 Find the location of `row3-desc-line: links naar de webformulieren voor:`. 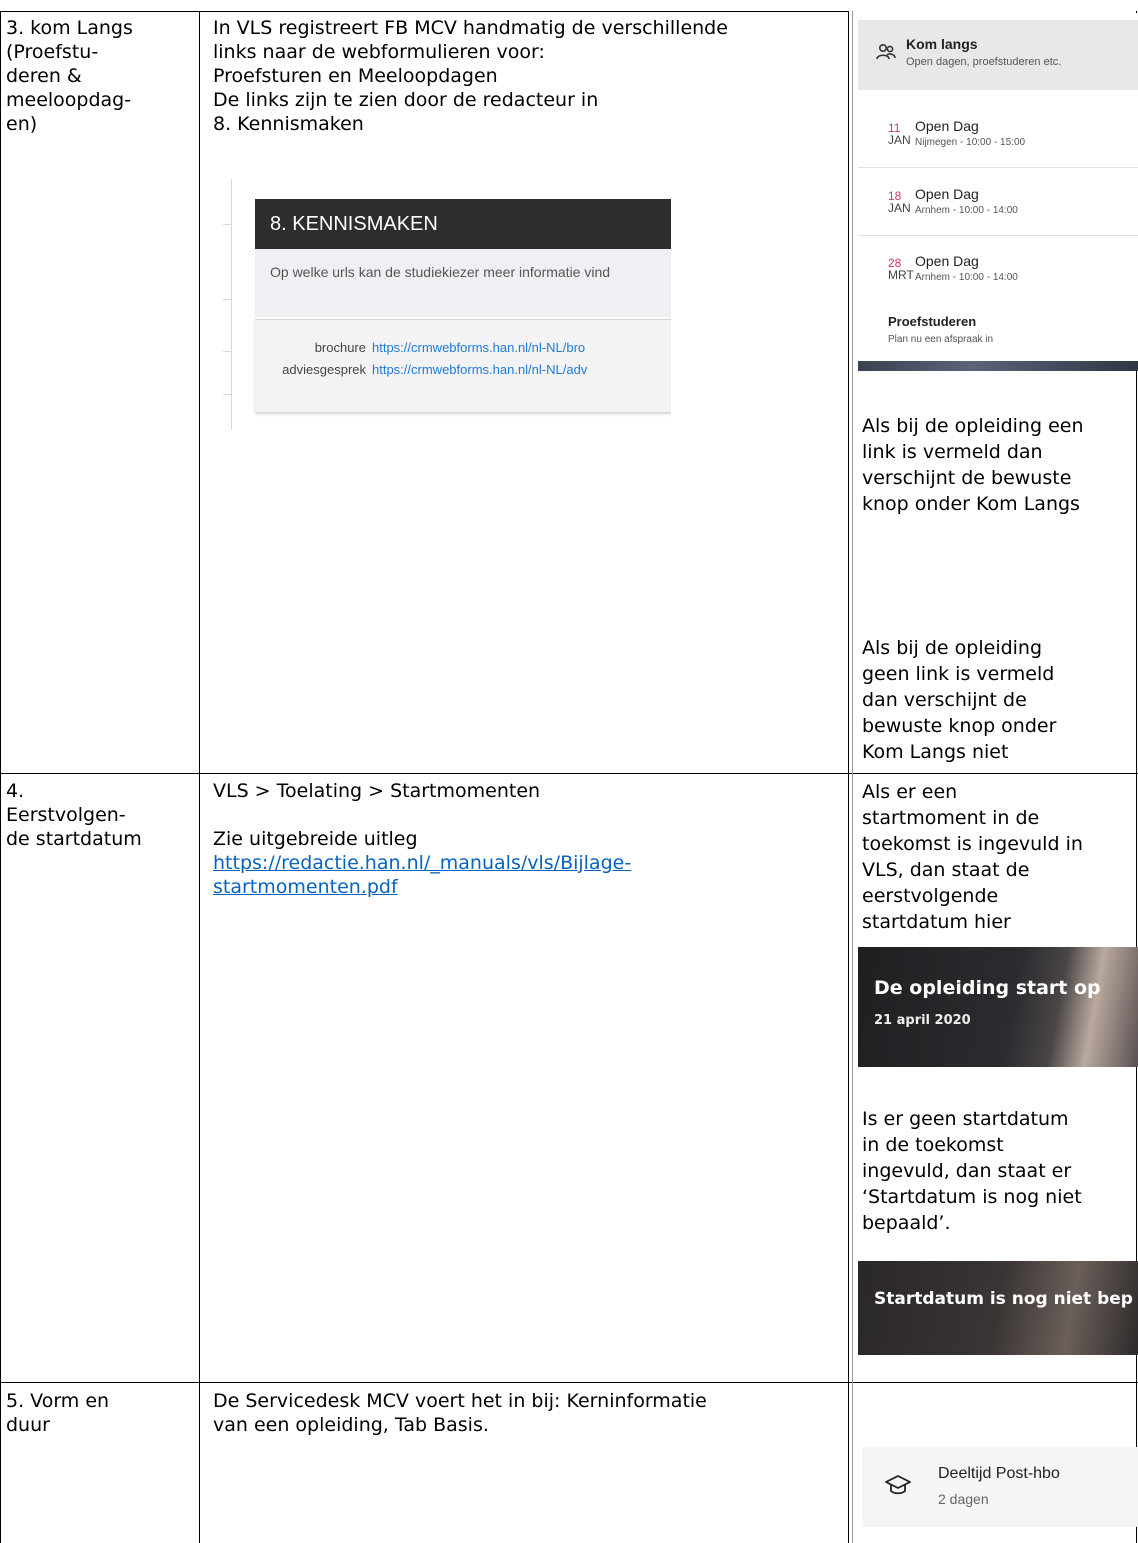

row3-desc-line: links naar de webformulieren voor: is located at coordinates (379, 52).